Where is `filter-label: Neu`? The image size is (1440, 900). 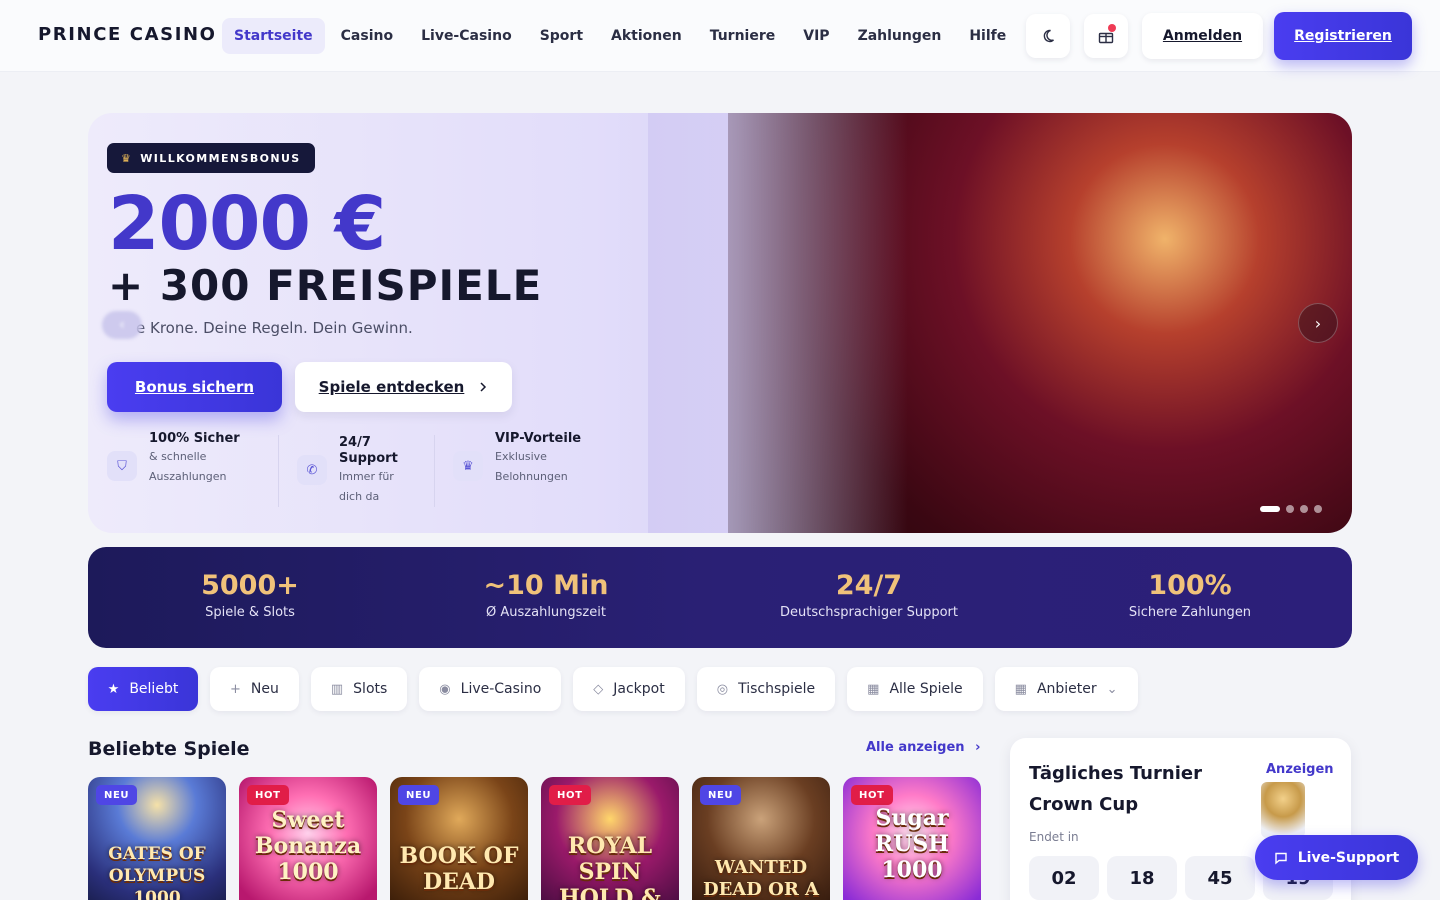 filter-label: Neu is located at coordinates (264, 689).